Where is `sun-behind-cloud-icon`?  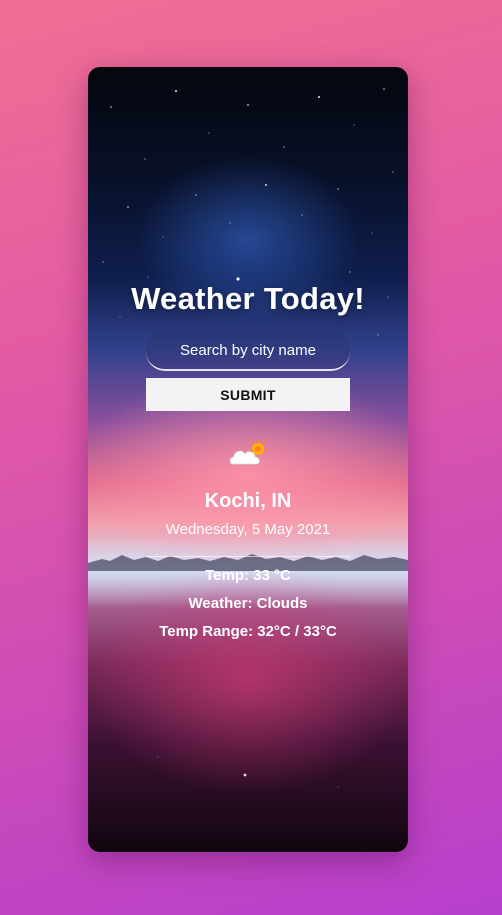 sun-behind-cloud-icon is located at coordinates (249, 452).